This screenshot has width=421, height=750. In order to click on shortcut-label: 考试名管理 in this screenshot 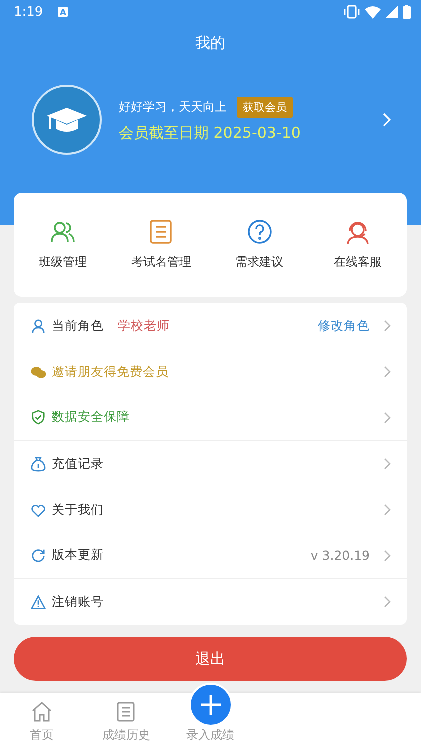, I will do `click(161, 262)`.